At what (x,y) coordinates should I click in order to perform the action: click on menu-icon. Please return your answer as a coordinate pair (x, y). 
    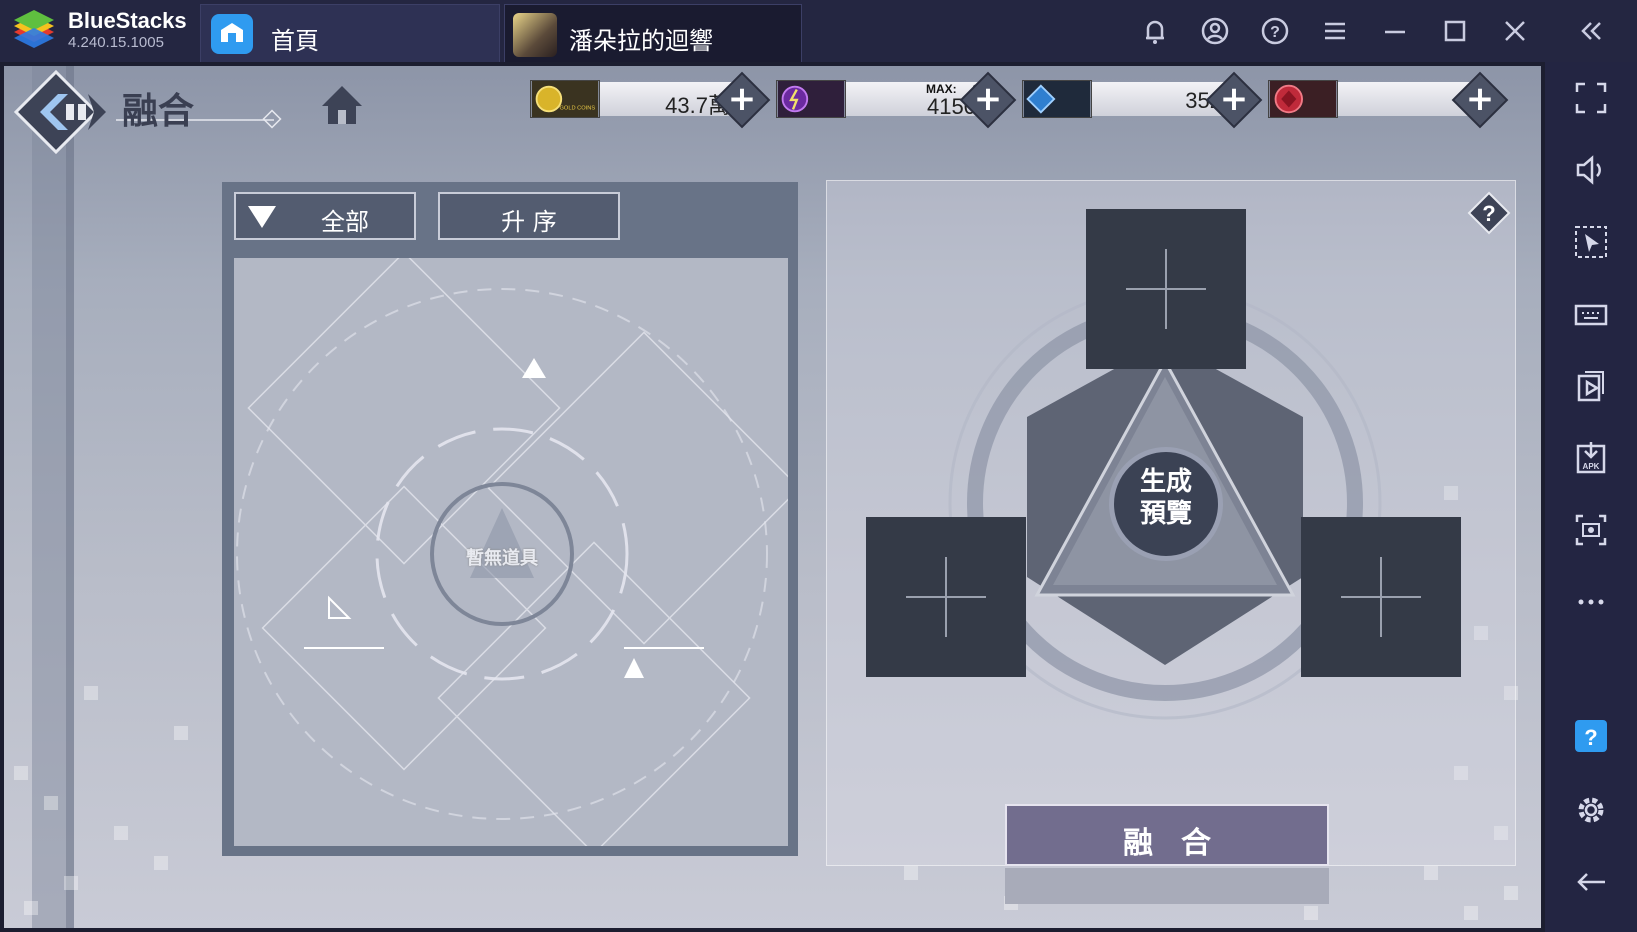
    Looking at the image, I should click on (1335, 31).